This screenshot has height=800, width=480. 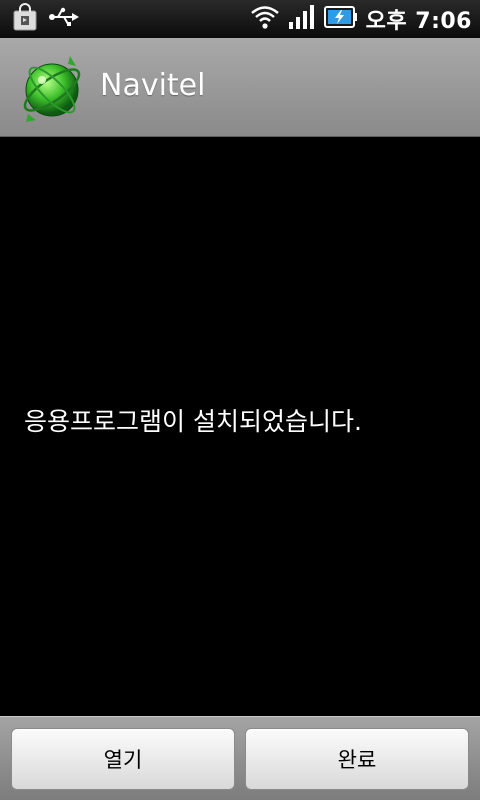 I want to click on navitel-globe-icon, so click(x=53, y=87).